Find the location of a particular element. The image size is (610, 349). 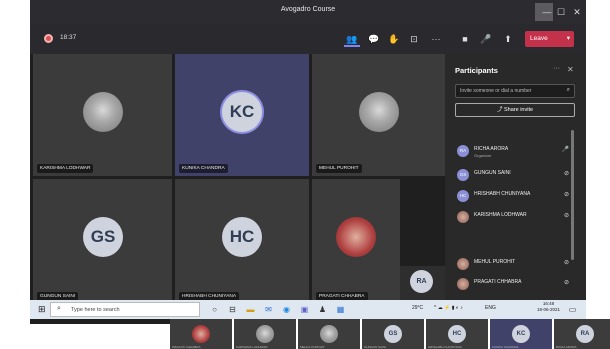

share-icon: ⤴ is located at coordinates (499, 110).